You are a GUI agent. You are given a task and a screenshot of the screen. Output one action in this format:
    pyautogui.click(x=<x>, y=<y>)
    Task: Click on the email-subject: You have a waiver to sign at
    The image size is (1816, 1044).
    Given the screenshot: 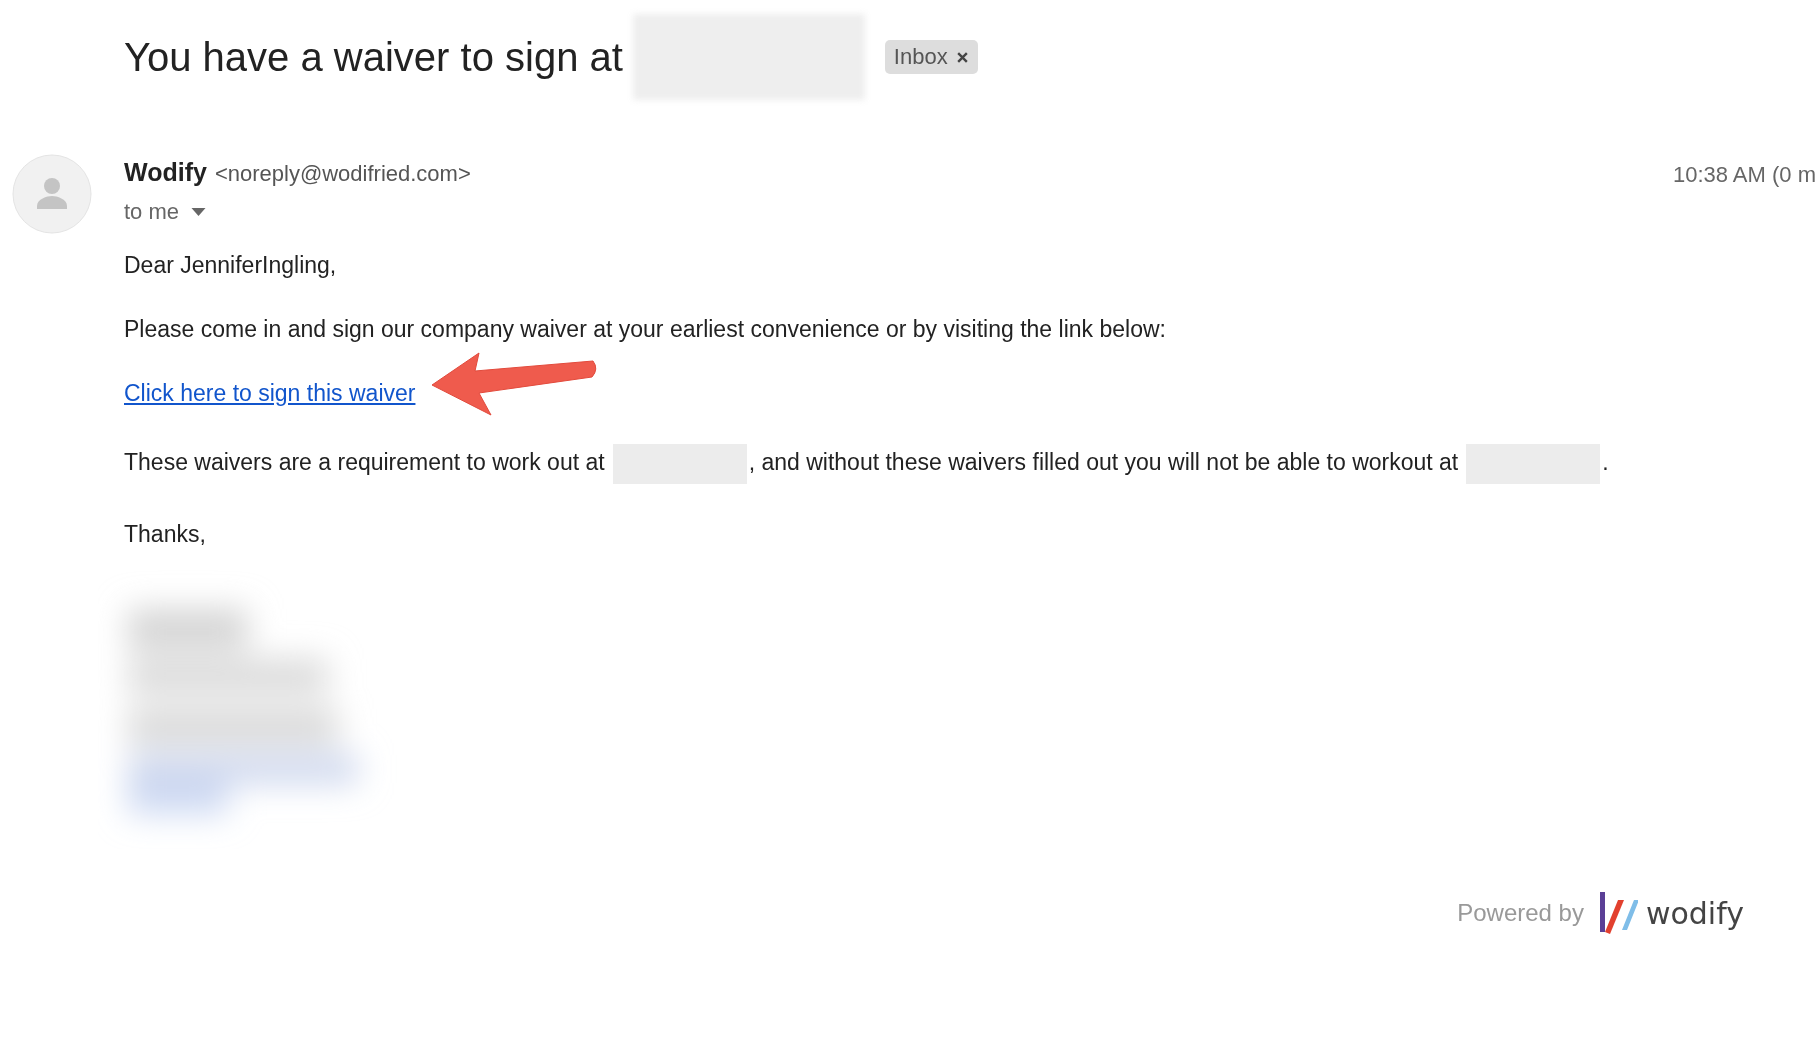 What is the action you would take?
    pyautogui.click(x=373, y=57)
    